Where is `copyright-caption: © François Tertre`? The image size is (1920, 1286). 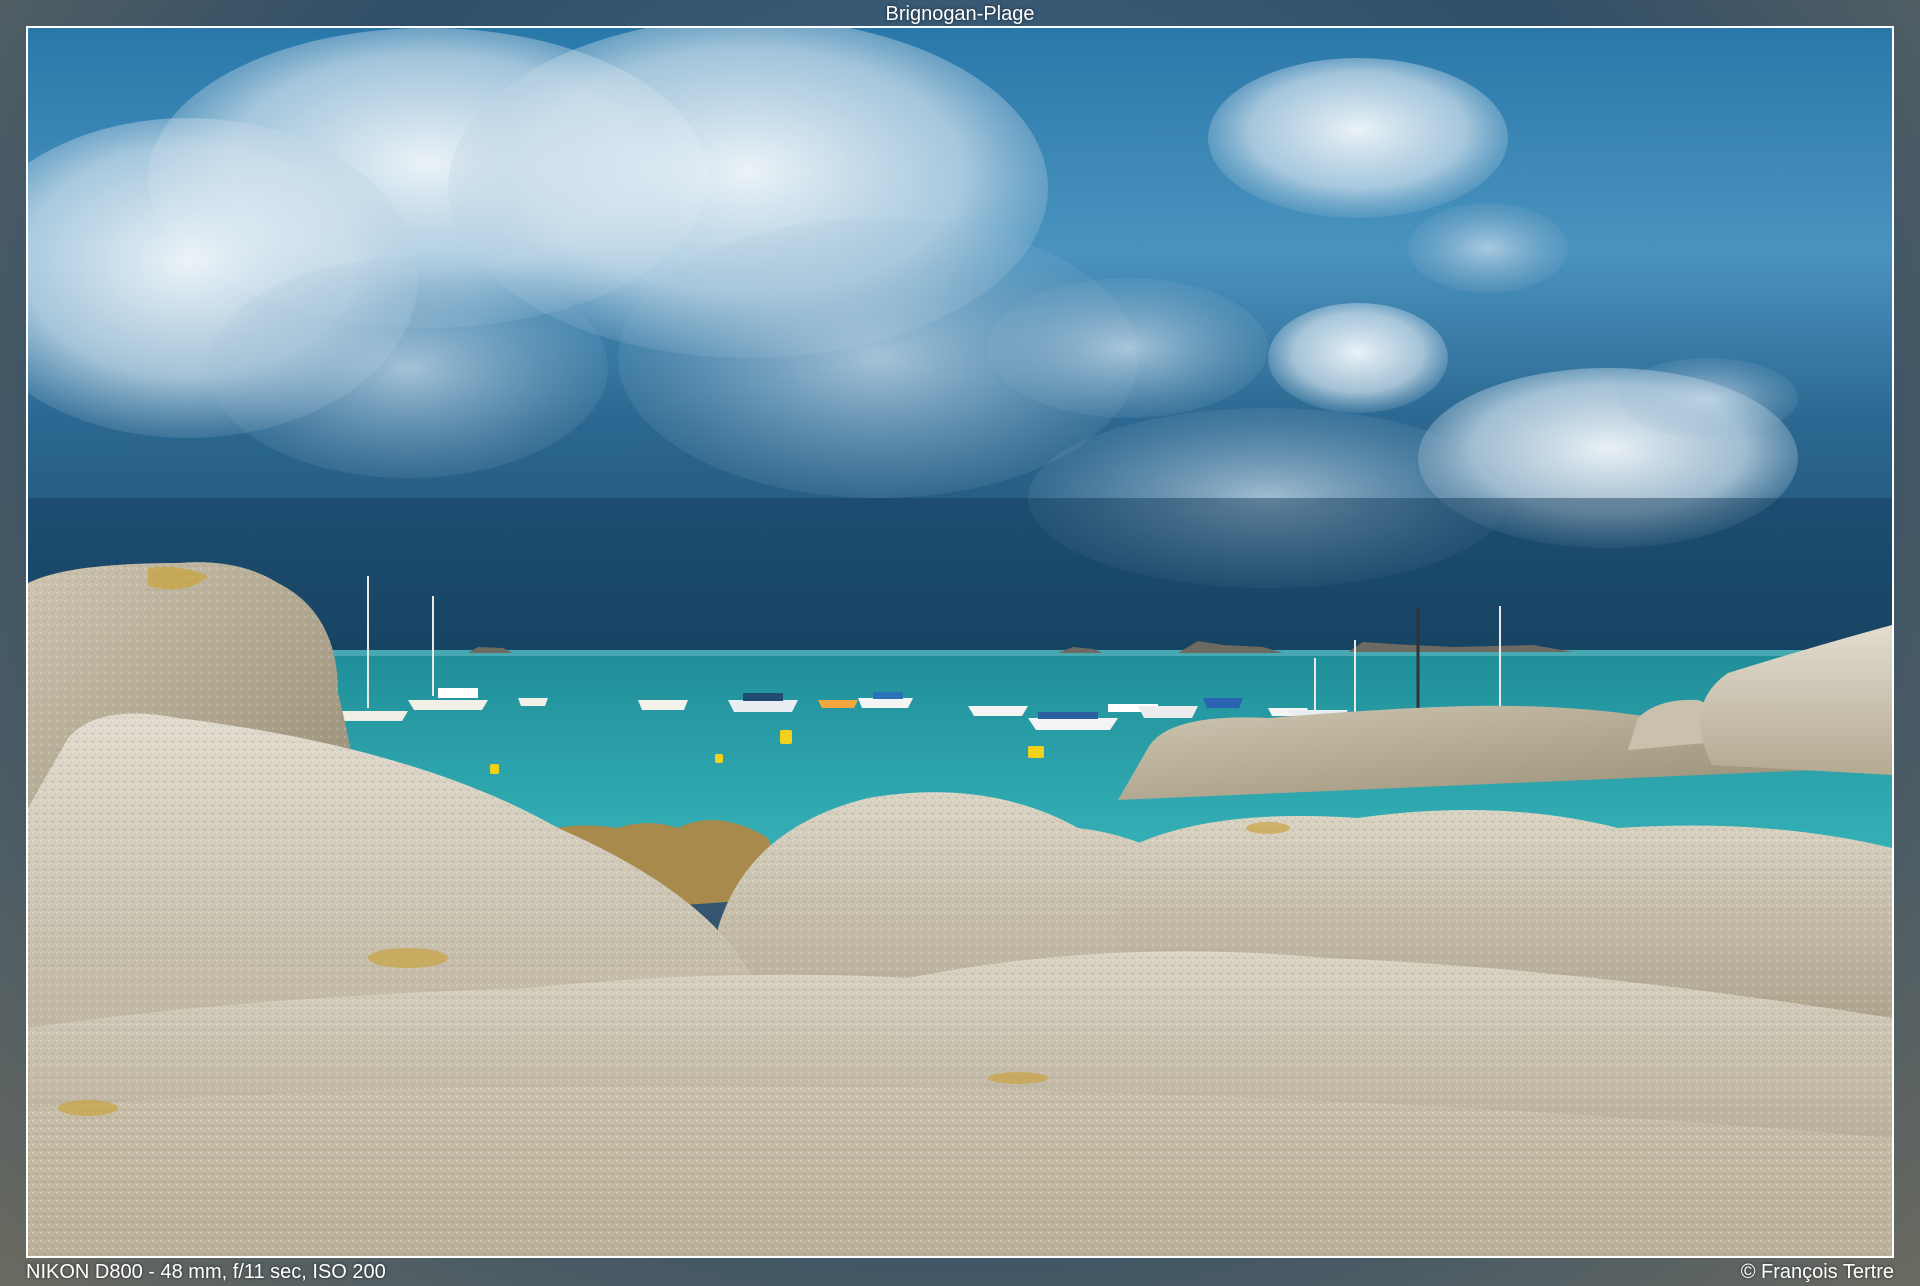
copyright-caption: © François Tertre is located at coordinates (1817, 1272).